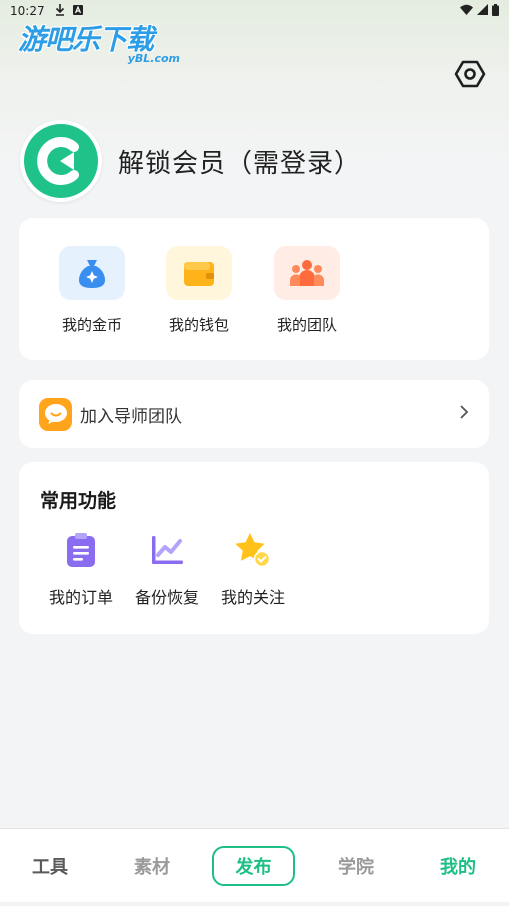 Image resolution: width=509 pixels, height=906 pixels. I want to click on join-mentor-team-label: 加入导师团队, so click(131, 416).